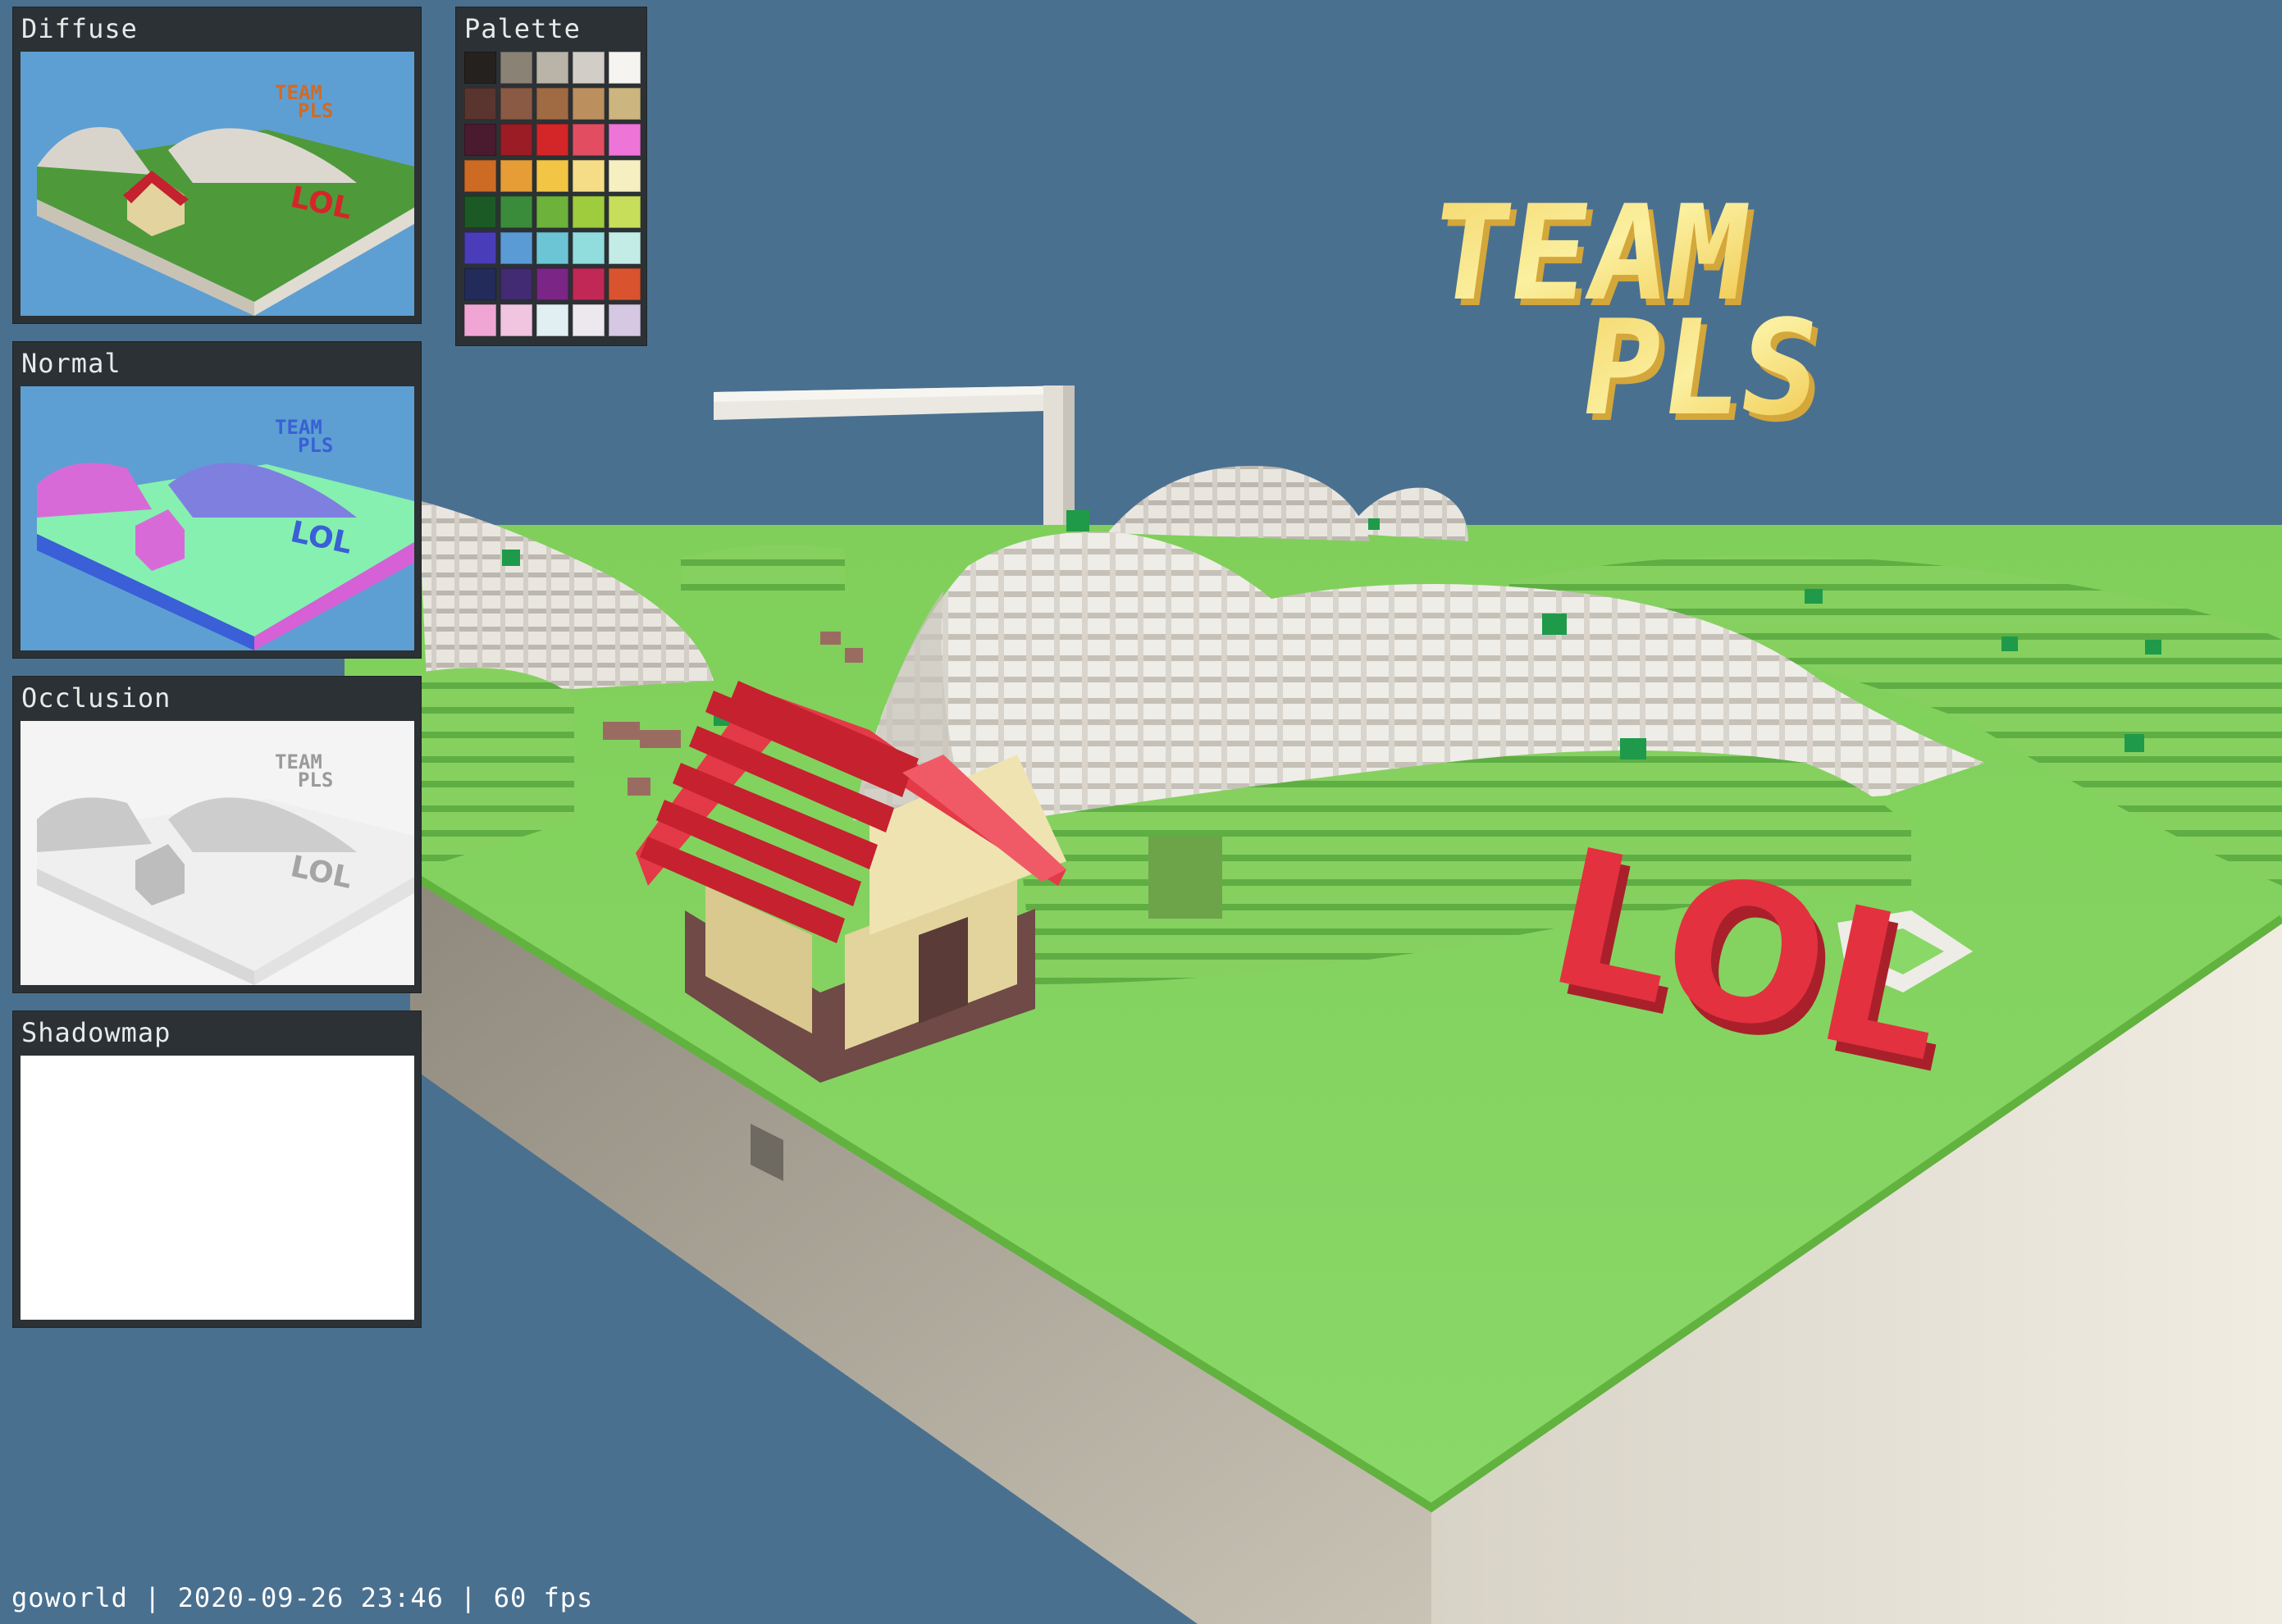  I want to click on diffuse-panel: Diffuse TEAM PLS LOL, so click(217, 165).